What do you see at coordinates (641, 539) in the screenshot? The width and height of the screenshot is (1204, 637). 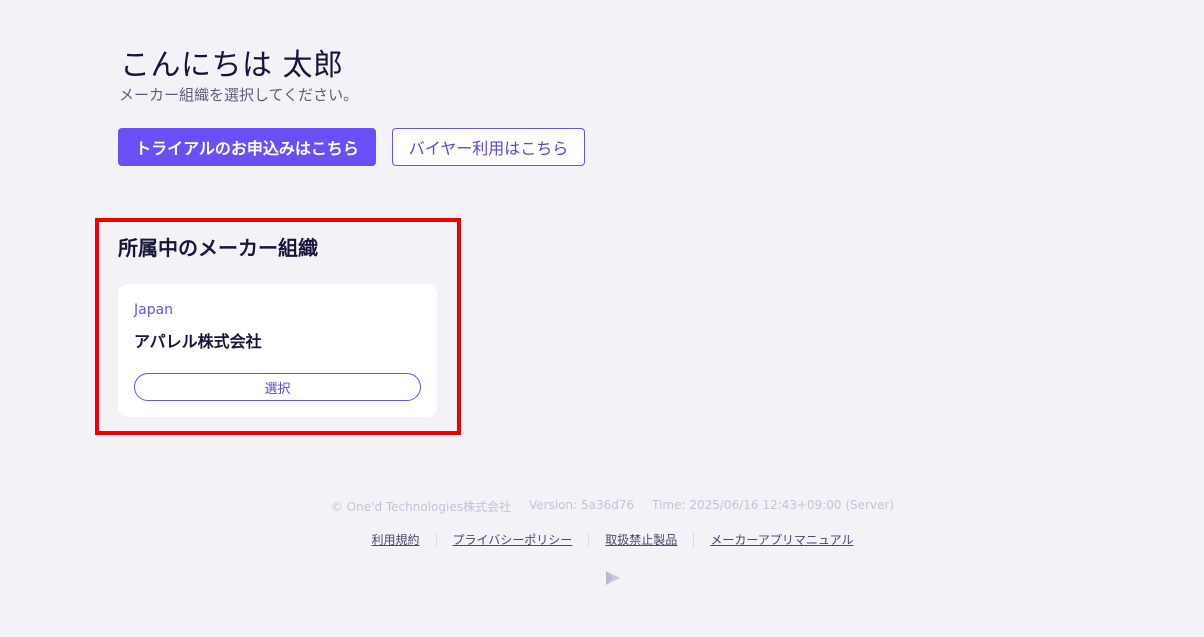 I see `prohibited-products-link: 取扱禁止製品` at bounding box center [641, 539].